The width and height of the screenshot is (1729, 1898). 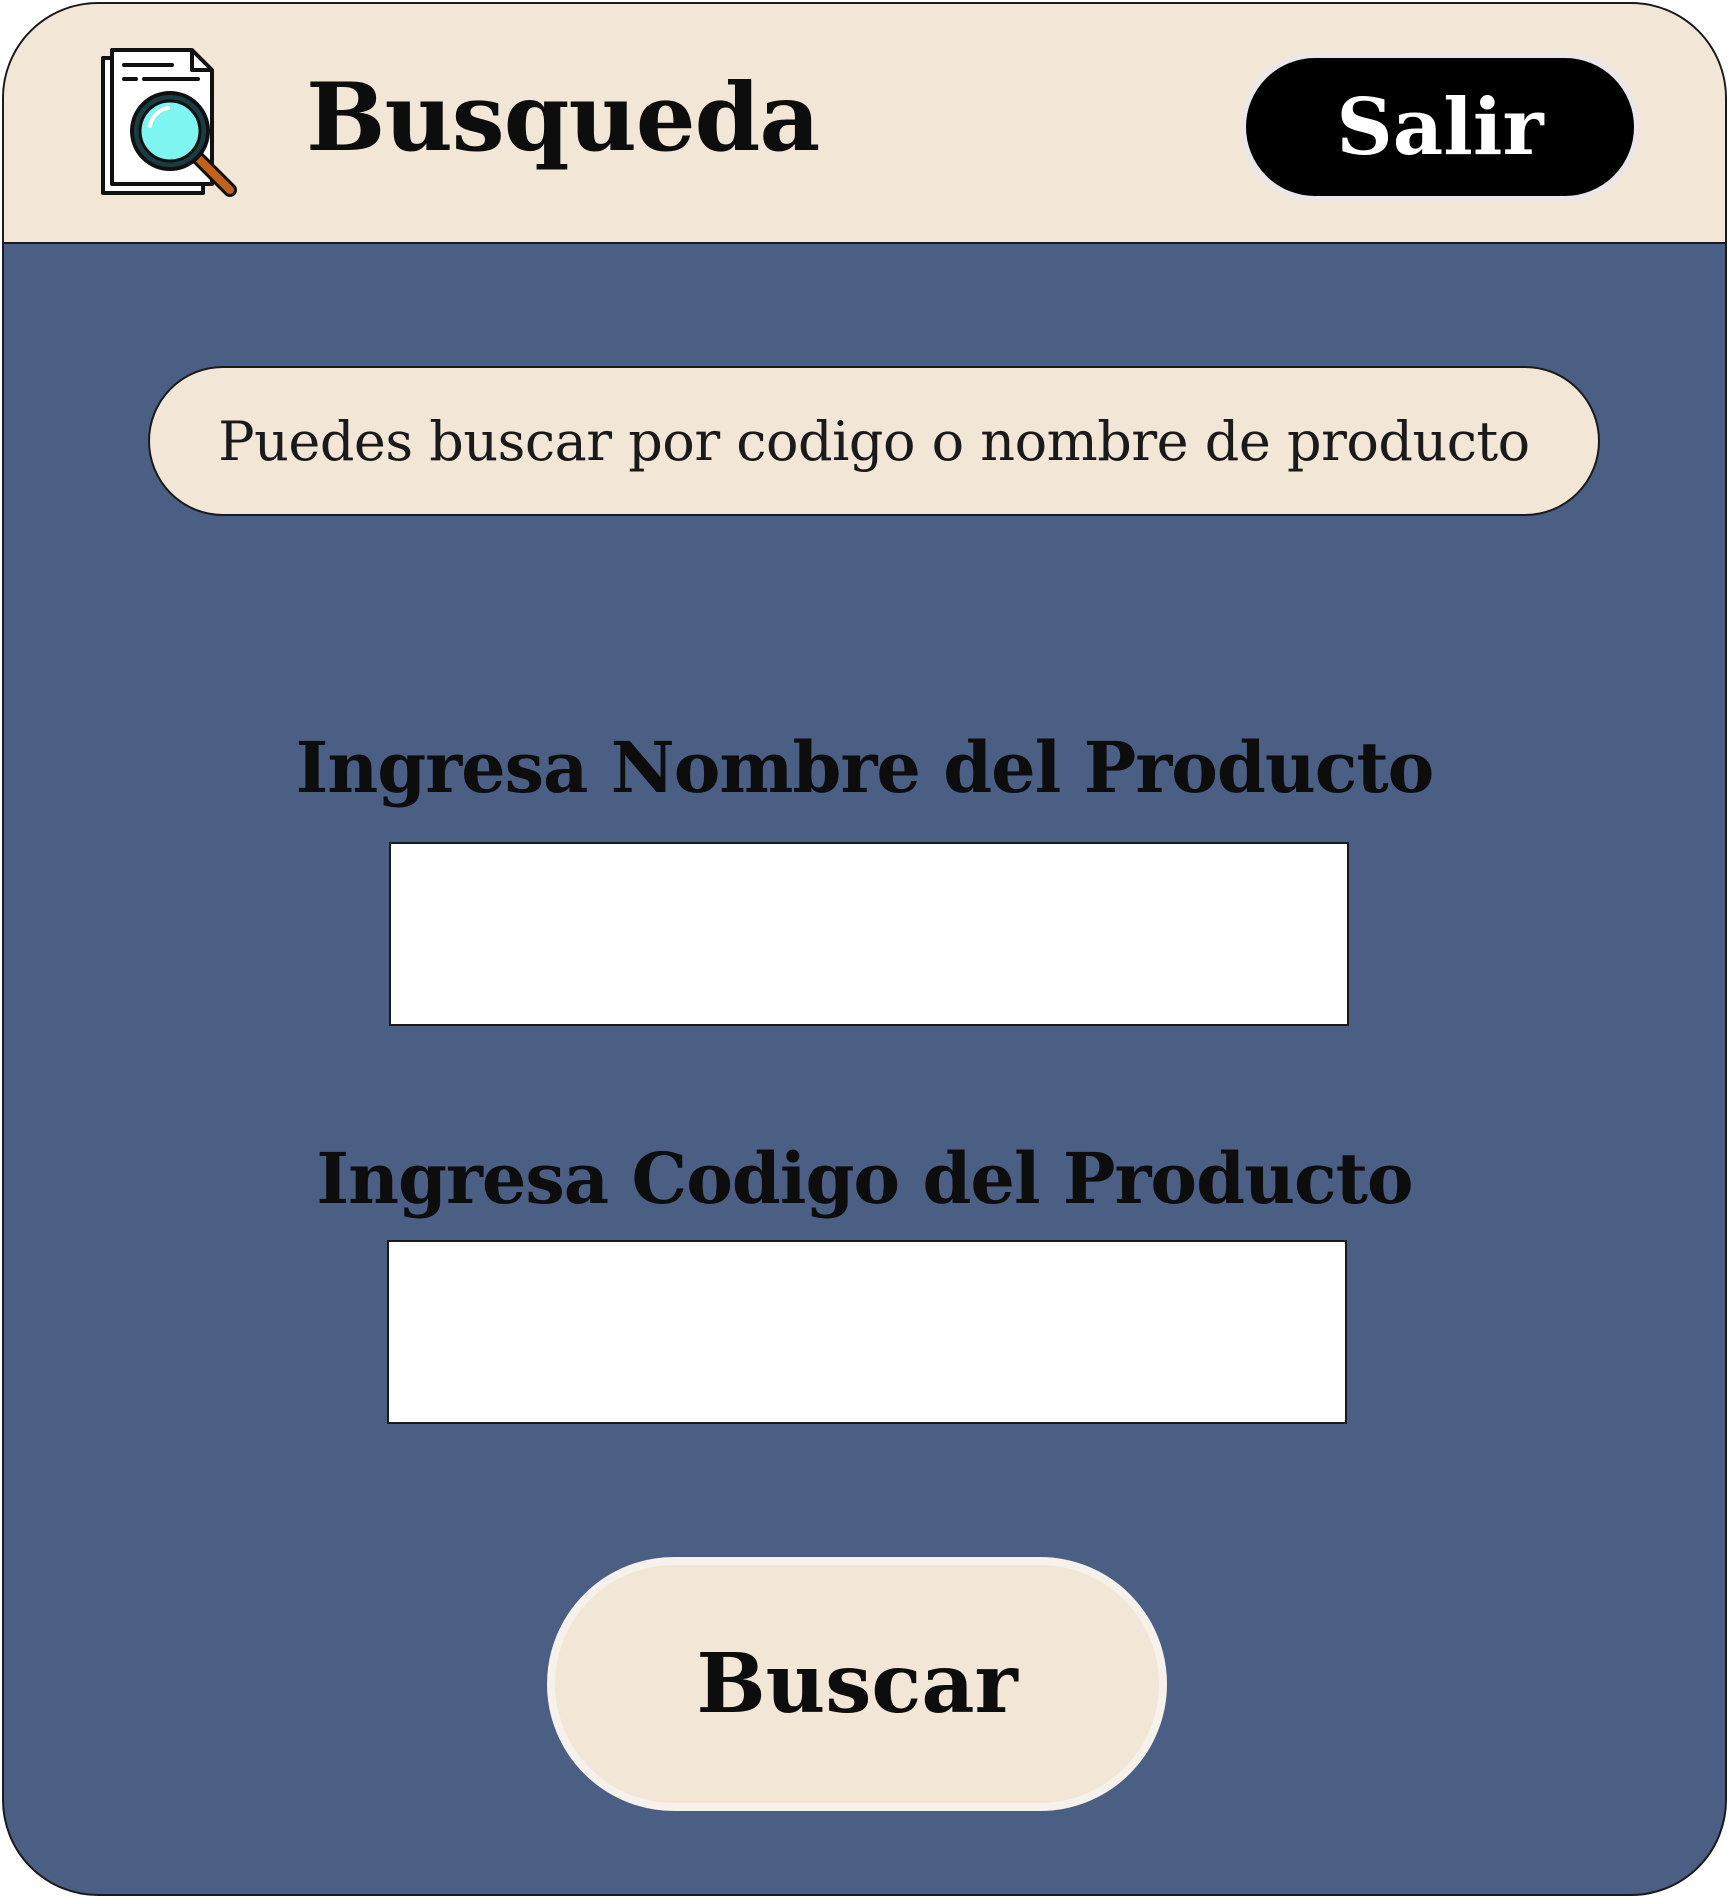 What do you see at coordinates (865, 767) in the screenshot?
I see `product-name-label: Ingresa Nombre del Producto` at bounding box center [865, 767].